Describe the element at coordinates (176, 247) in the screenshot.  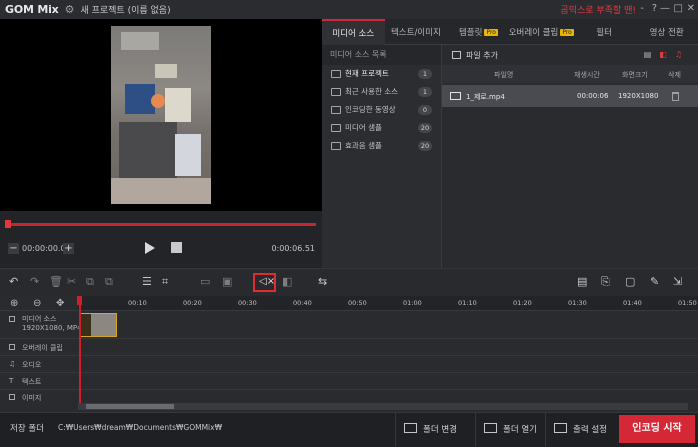
I see `stop-icon` at that location.